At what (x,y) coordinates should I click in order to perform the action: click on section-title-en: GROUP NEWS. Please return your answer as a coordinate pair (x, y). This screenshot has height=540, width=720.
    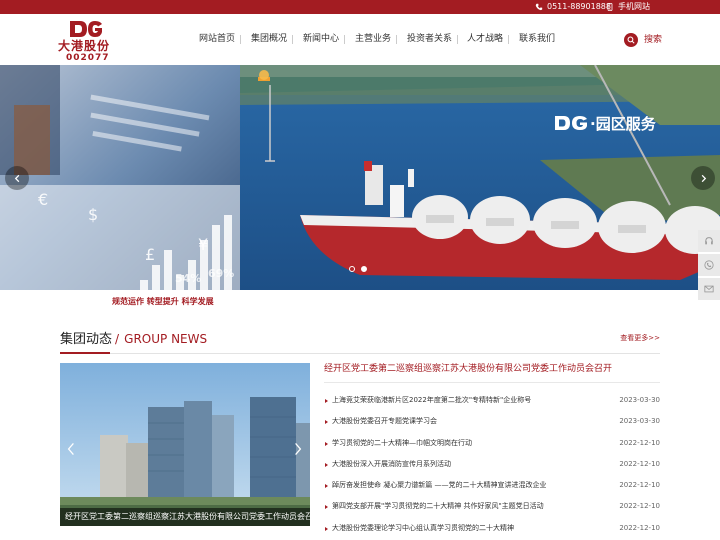
    Looking at the image, I should click on (166, 339).